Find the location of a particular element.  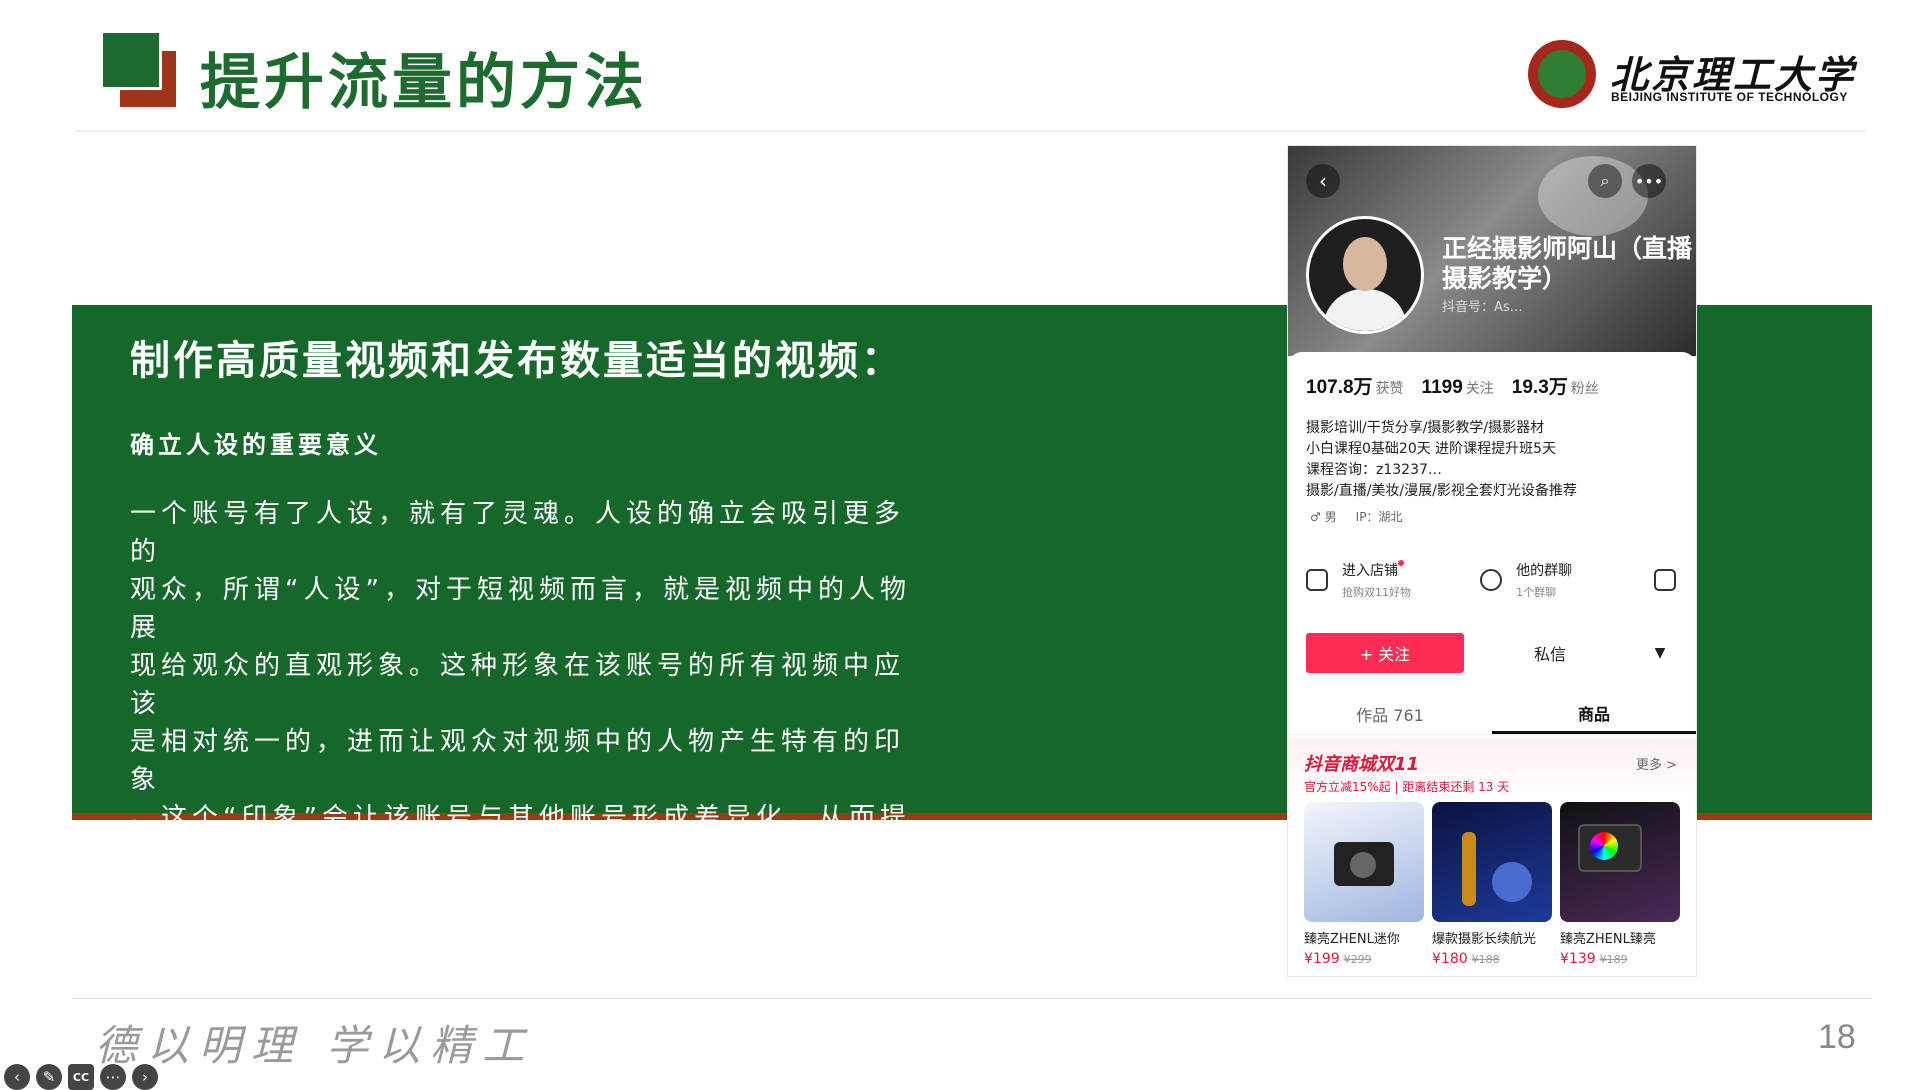

pen-icon: ✎ is located at coordinates (49, 1077).